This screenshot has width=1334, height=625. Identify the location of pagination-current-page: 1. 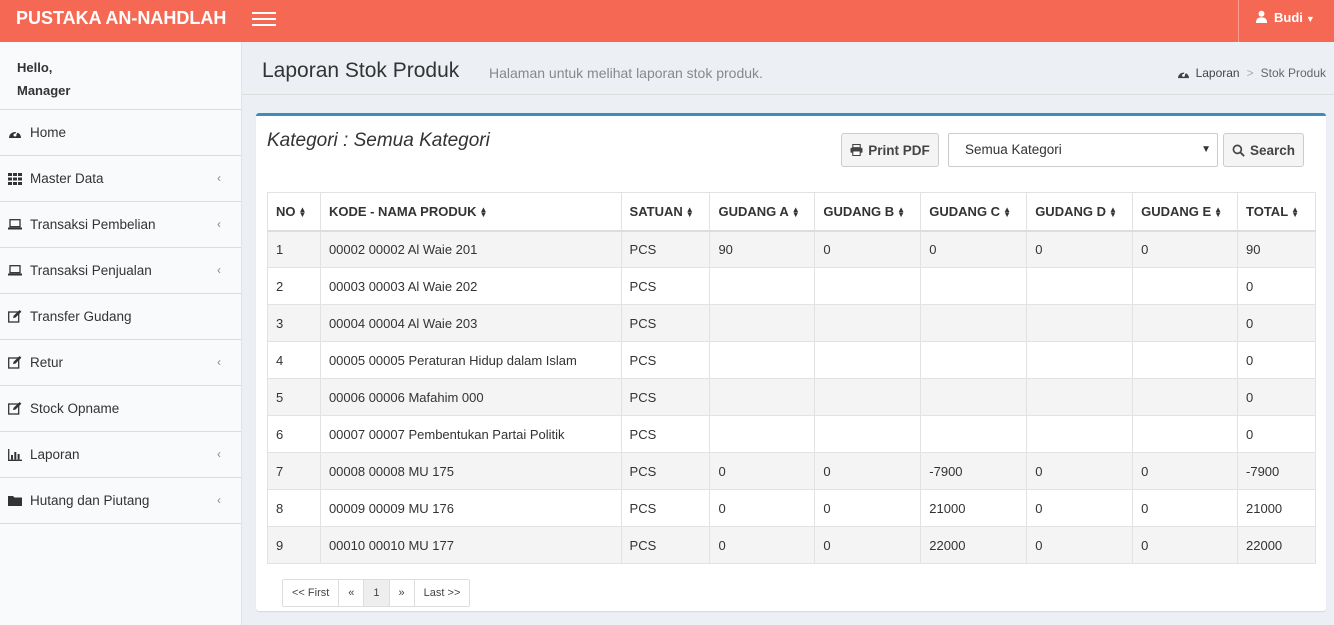
(377, 593).